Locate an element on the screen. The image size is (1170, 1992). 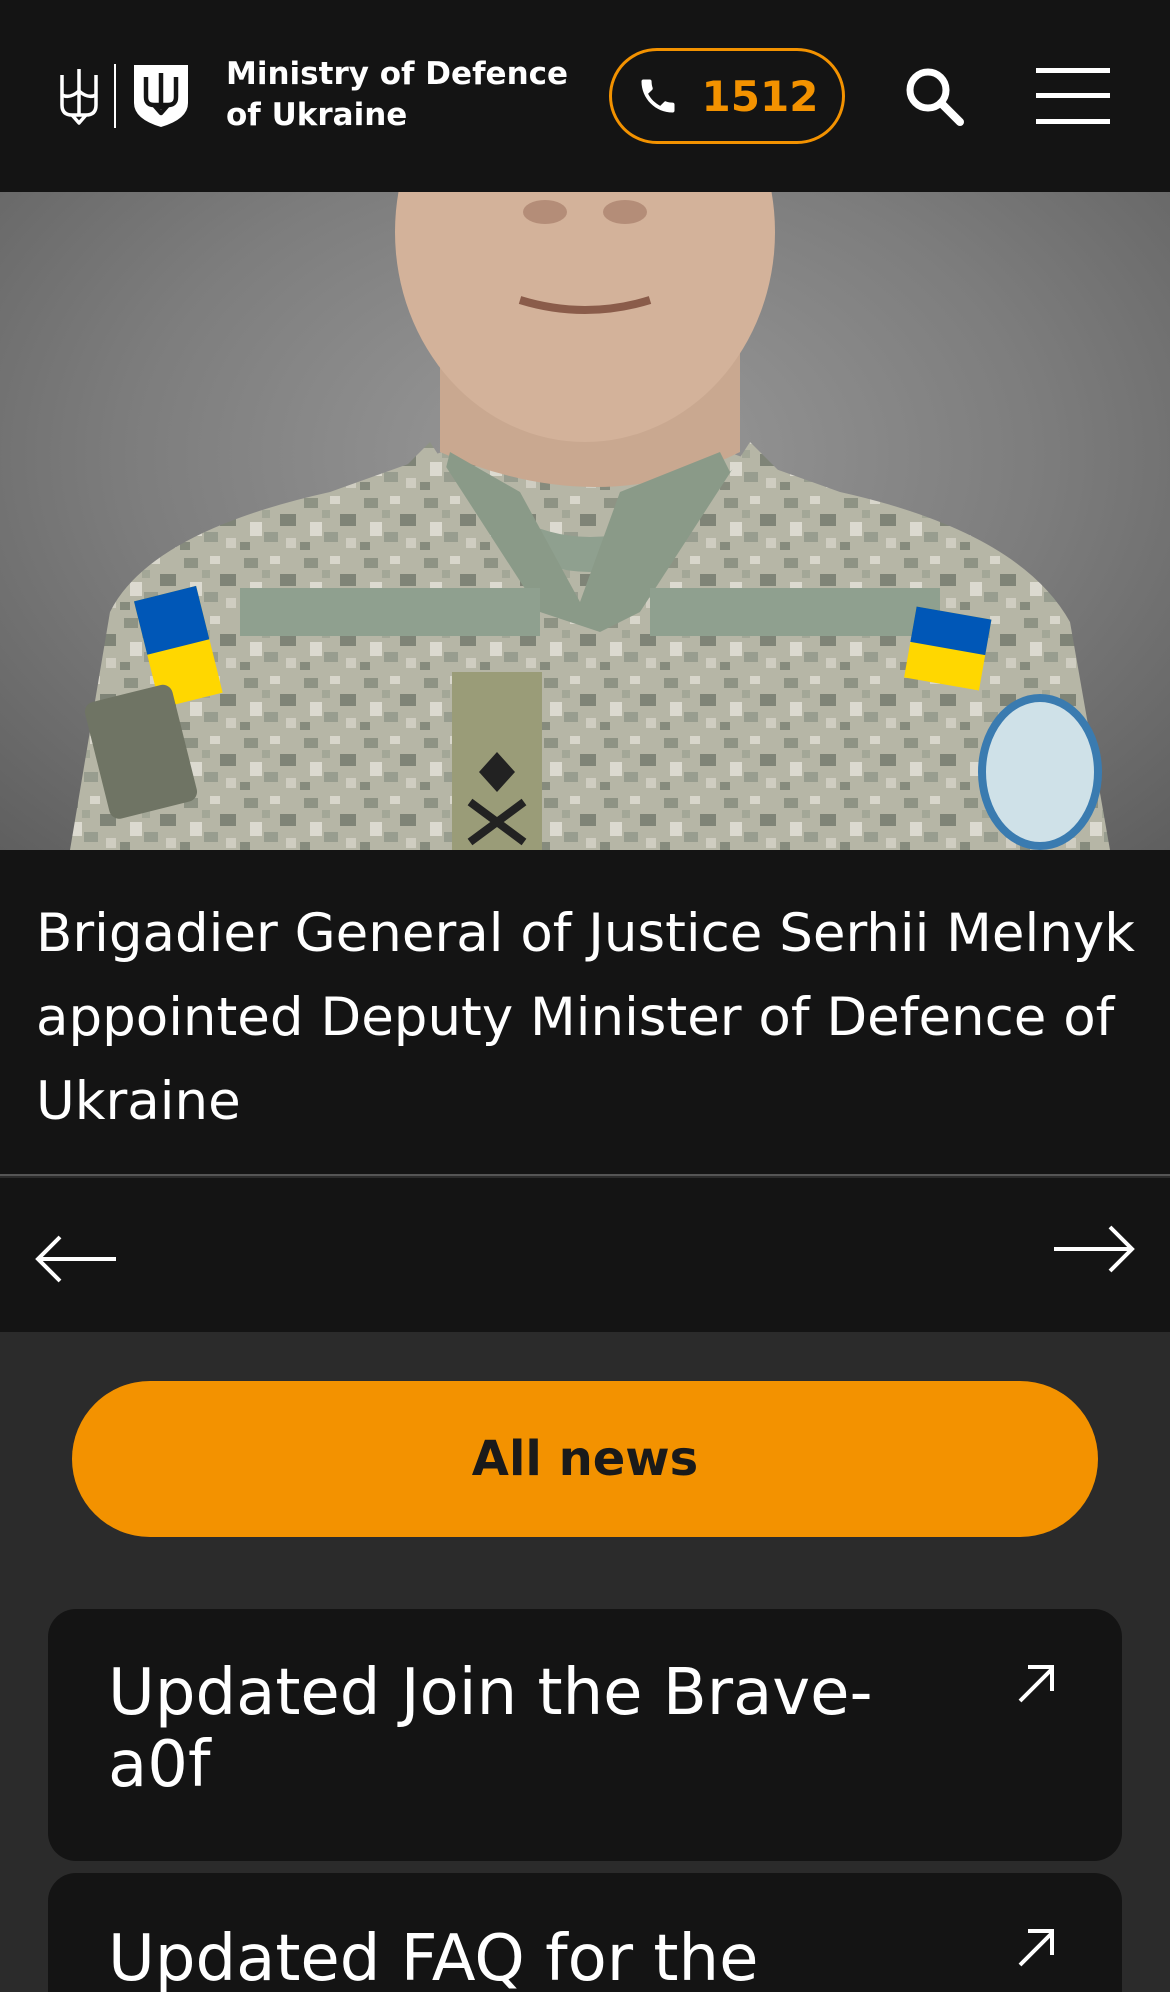
slider-controls is located at coordinates (585, 1255).